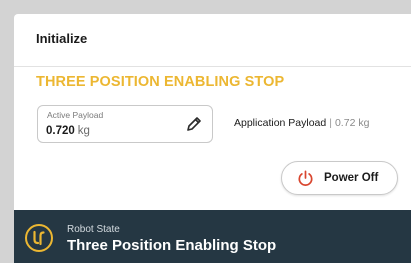  Describe the element at coordinates (305, 178) in the screenshot. I see `power-icon` at that location.